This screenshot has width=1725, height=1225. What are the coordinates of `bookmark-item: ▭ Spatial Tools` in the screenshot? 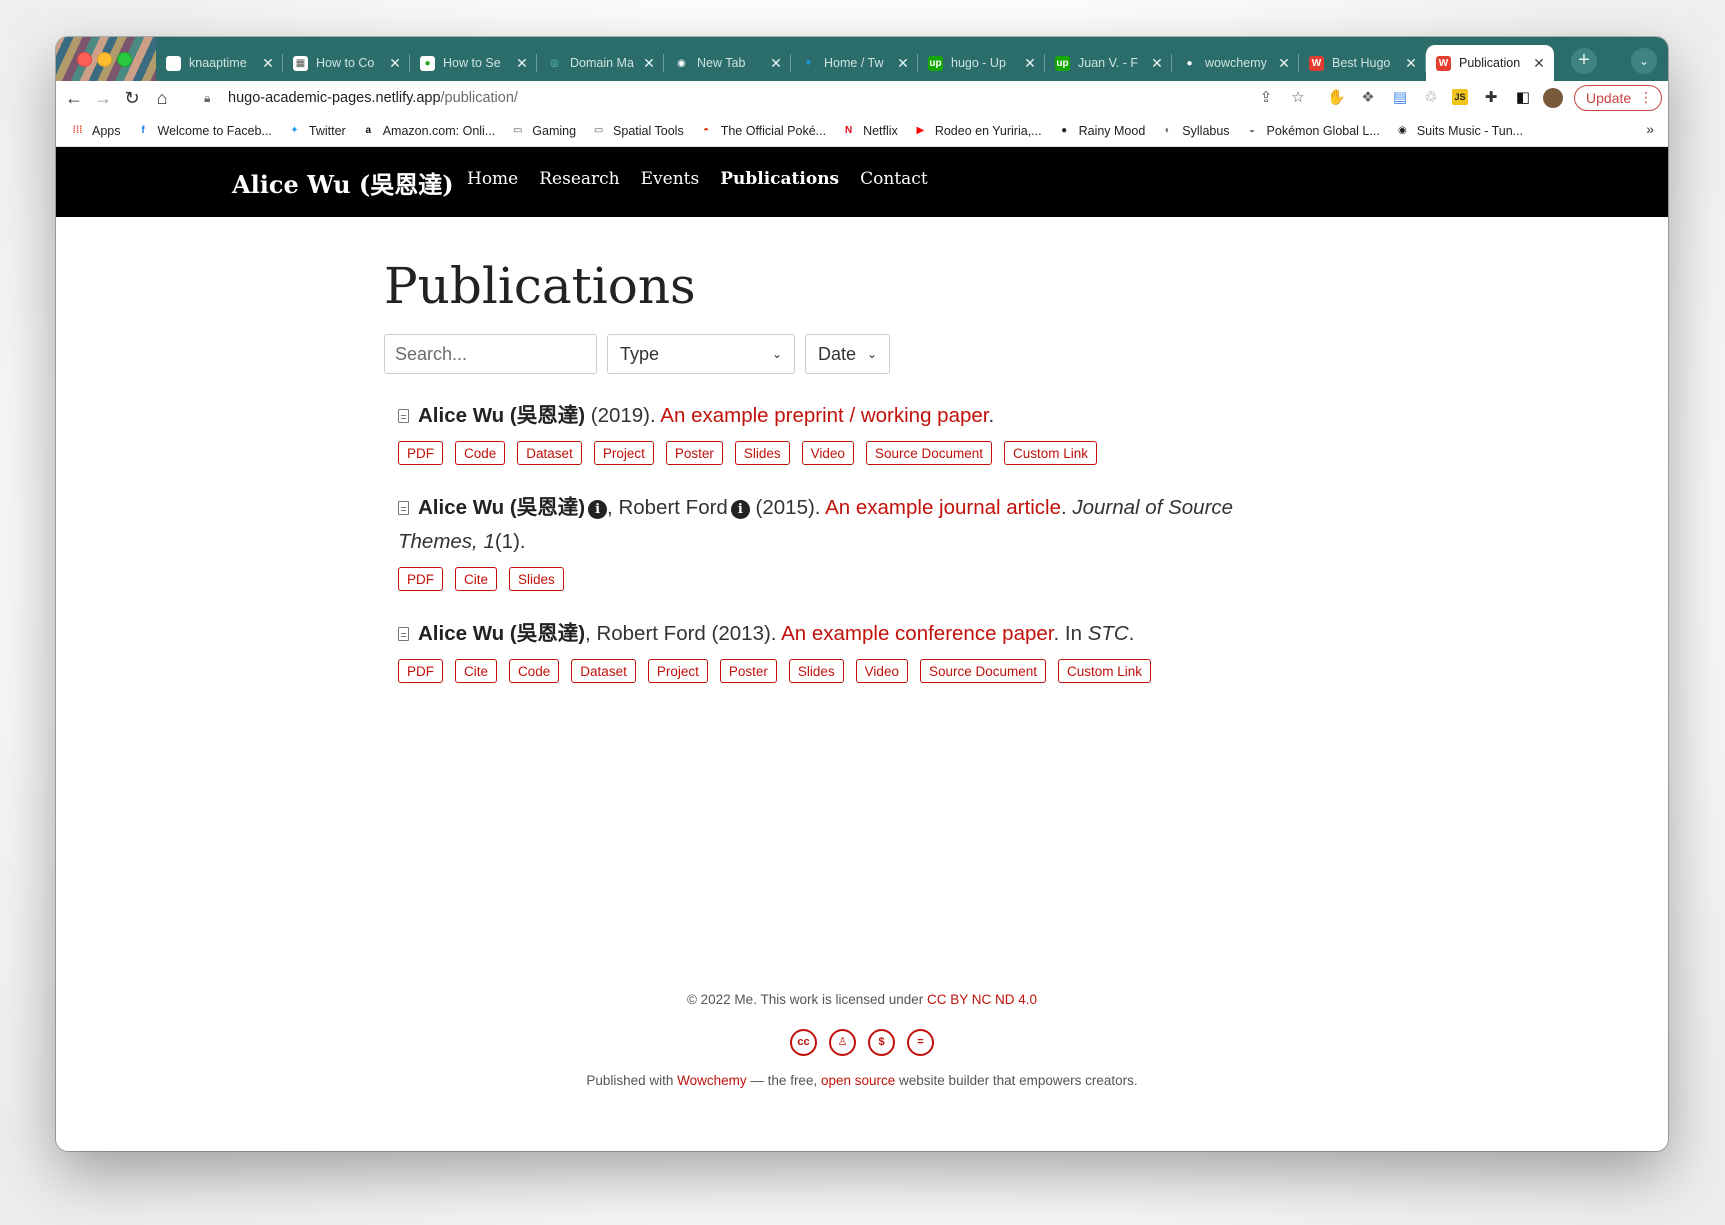 It's located at (637, 130).